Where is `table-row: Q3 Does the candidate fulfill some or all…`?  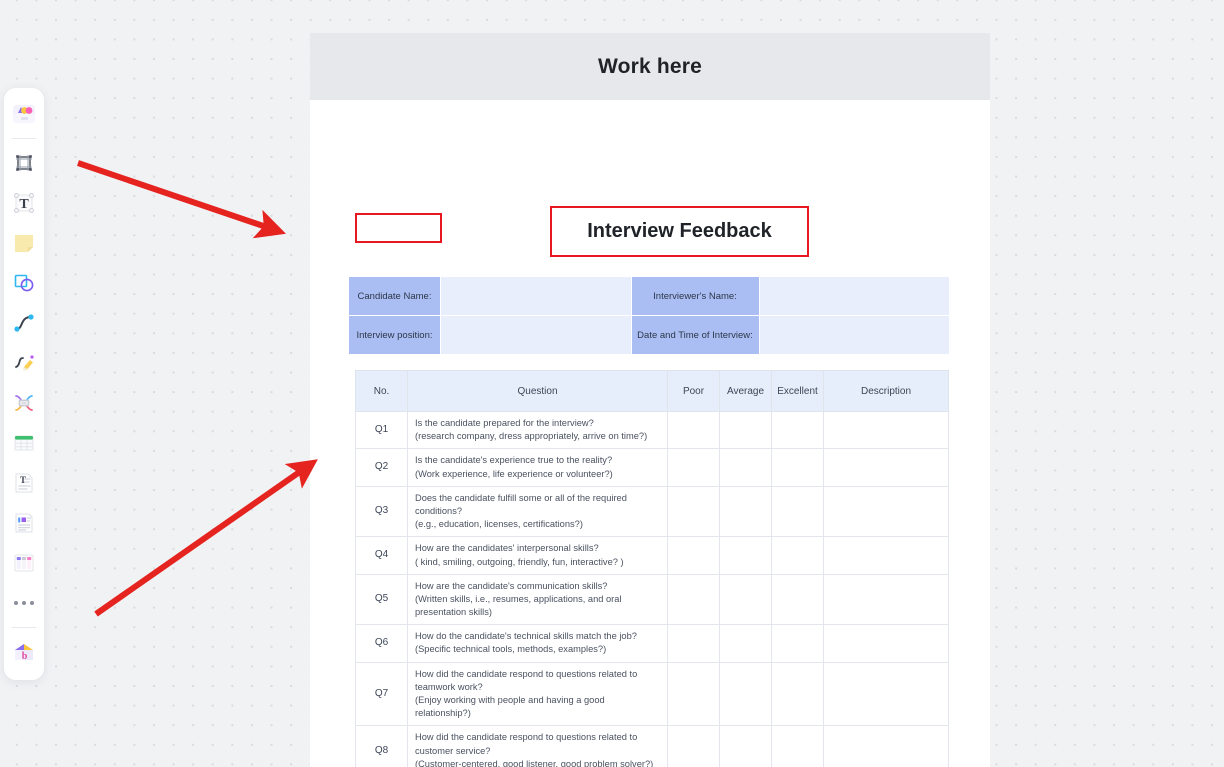
table-row: Q3 Does the candidate fulfill some or all… is located at coordinates (652, 511).